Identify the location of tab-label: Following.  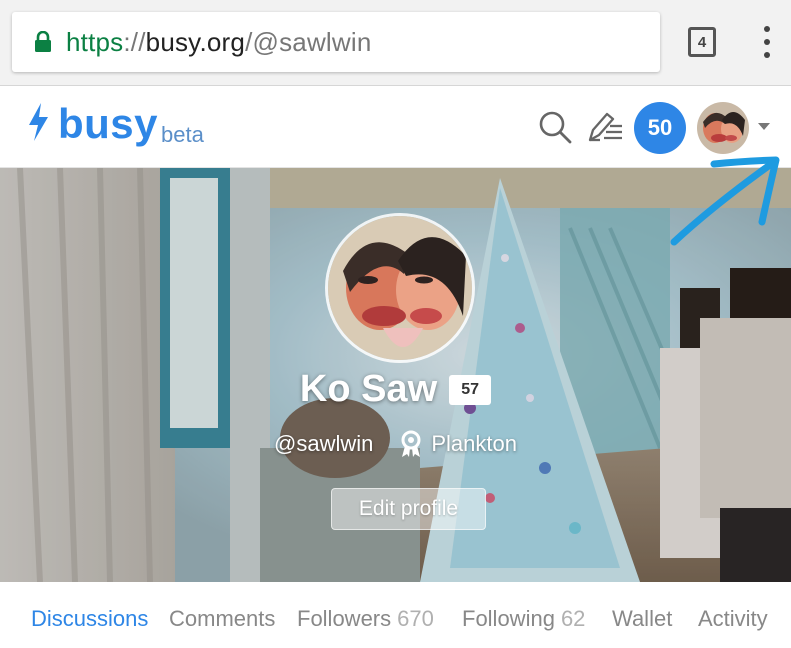
(508, 618).